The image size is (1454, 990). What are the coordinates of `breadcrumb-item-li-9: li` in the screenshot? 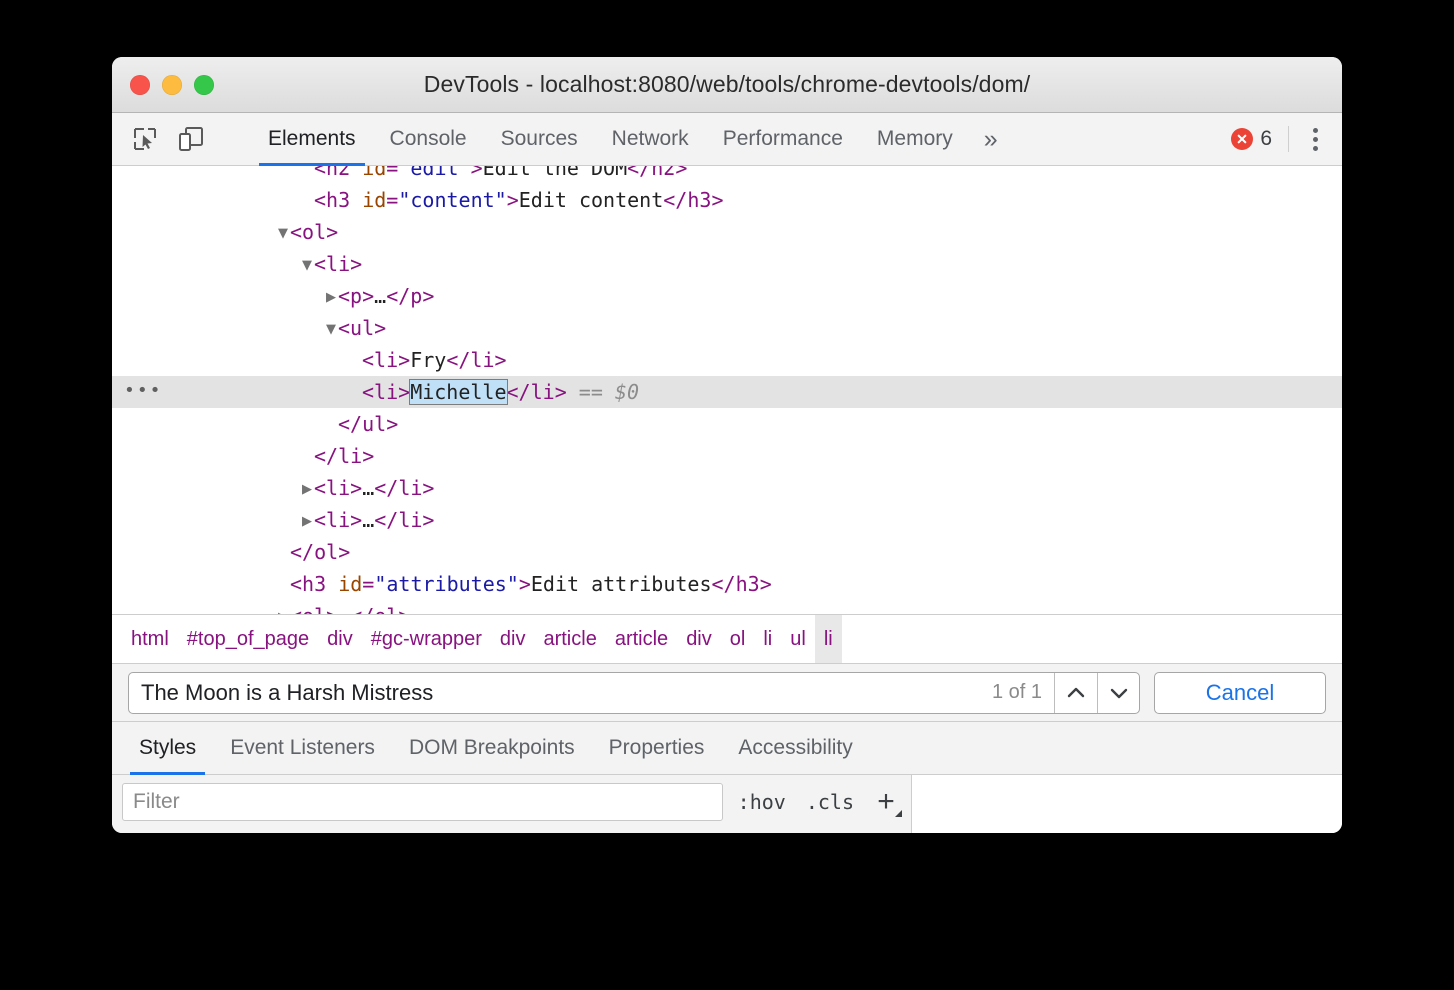 It's located at (767, 639).